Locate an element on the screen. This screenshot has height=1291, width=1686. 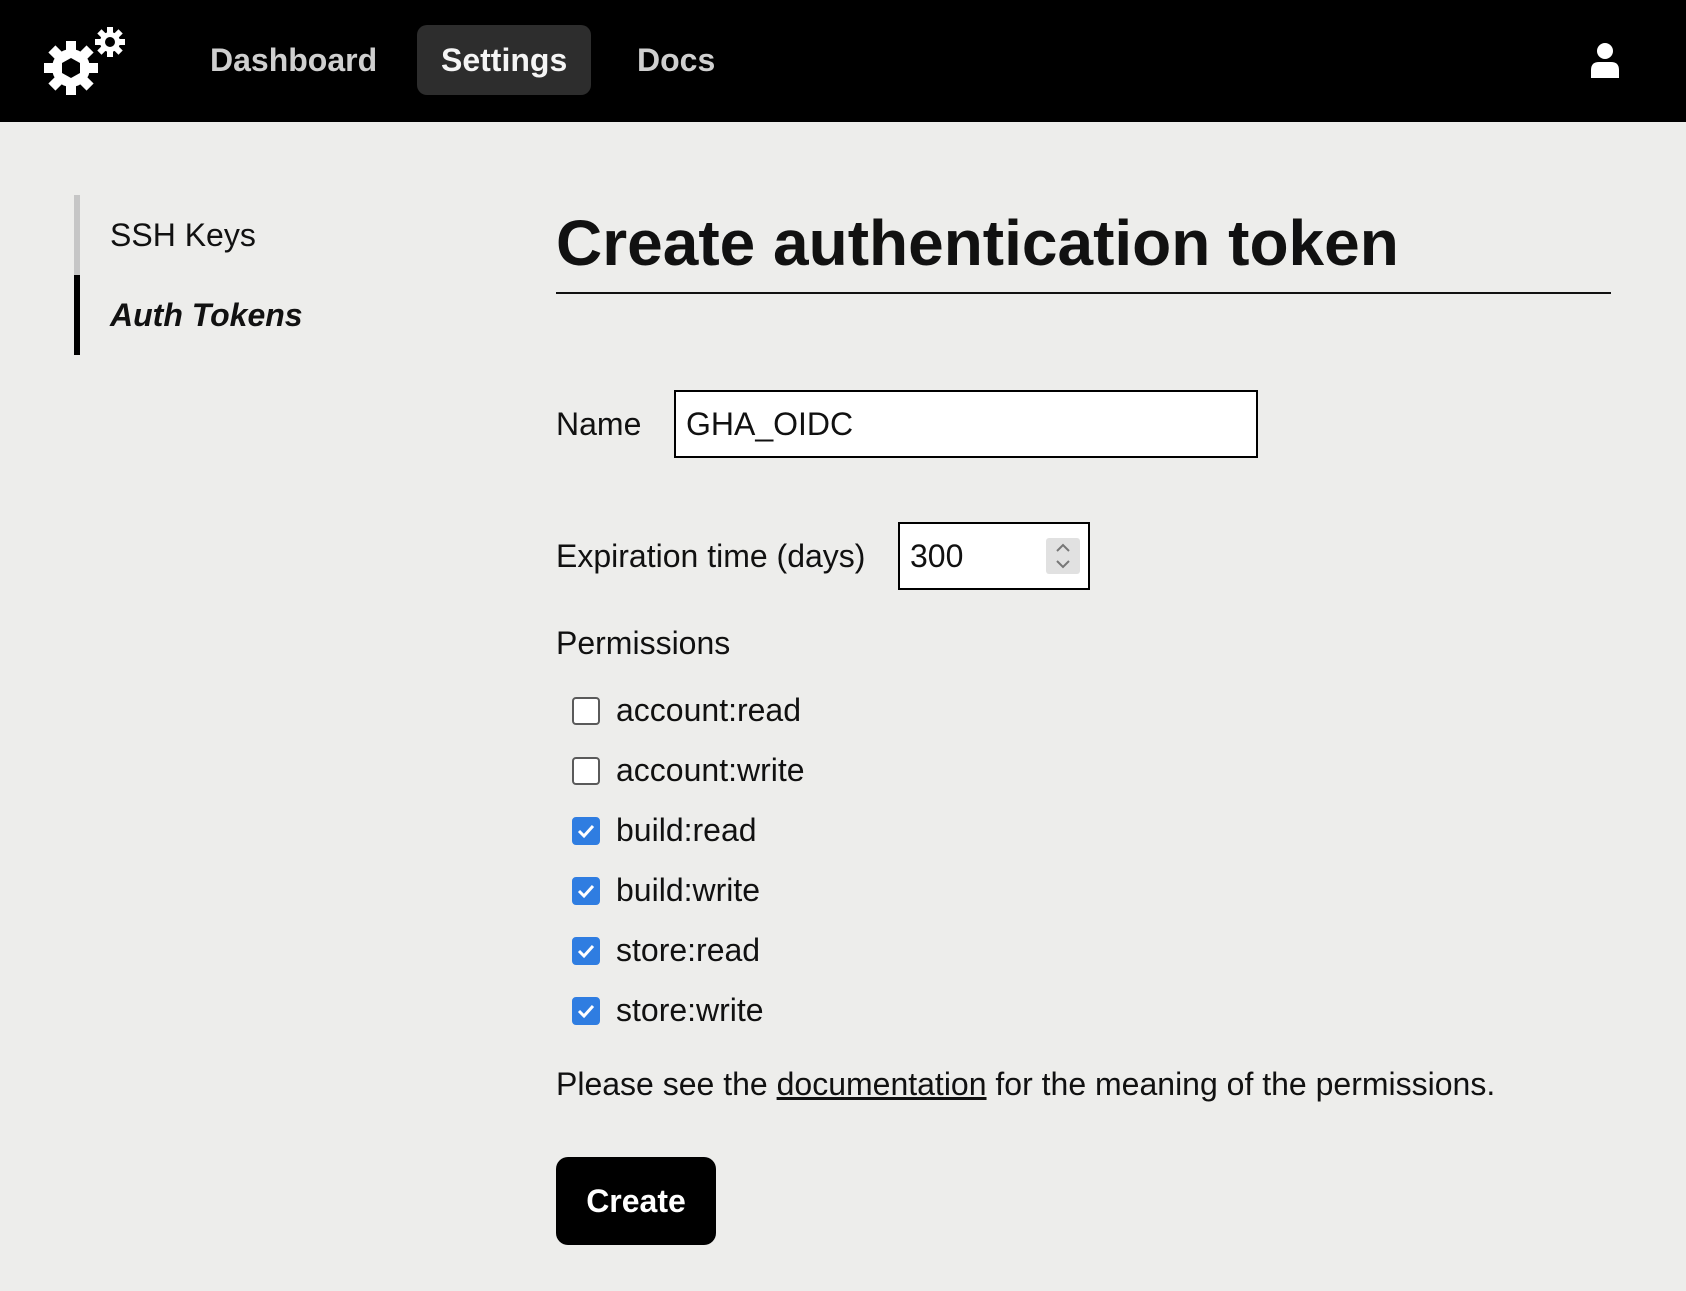
permission-label: store:read is located at coordinates (688, 950).